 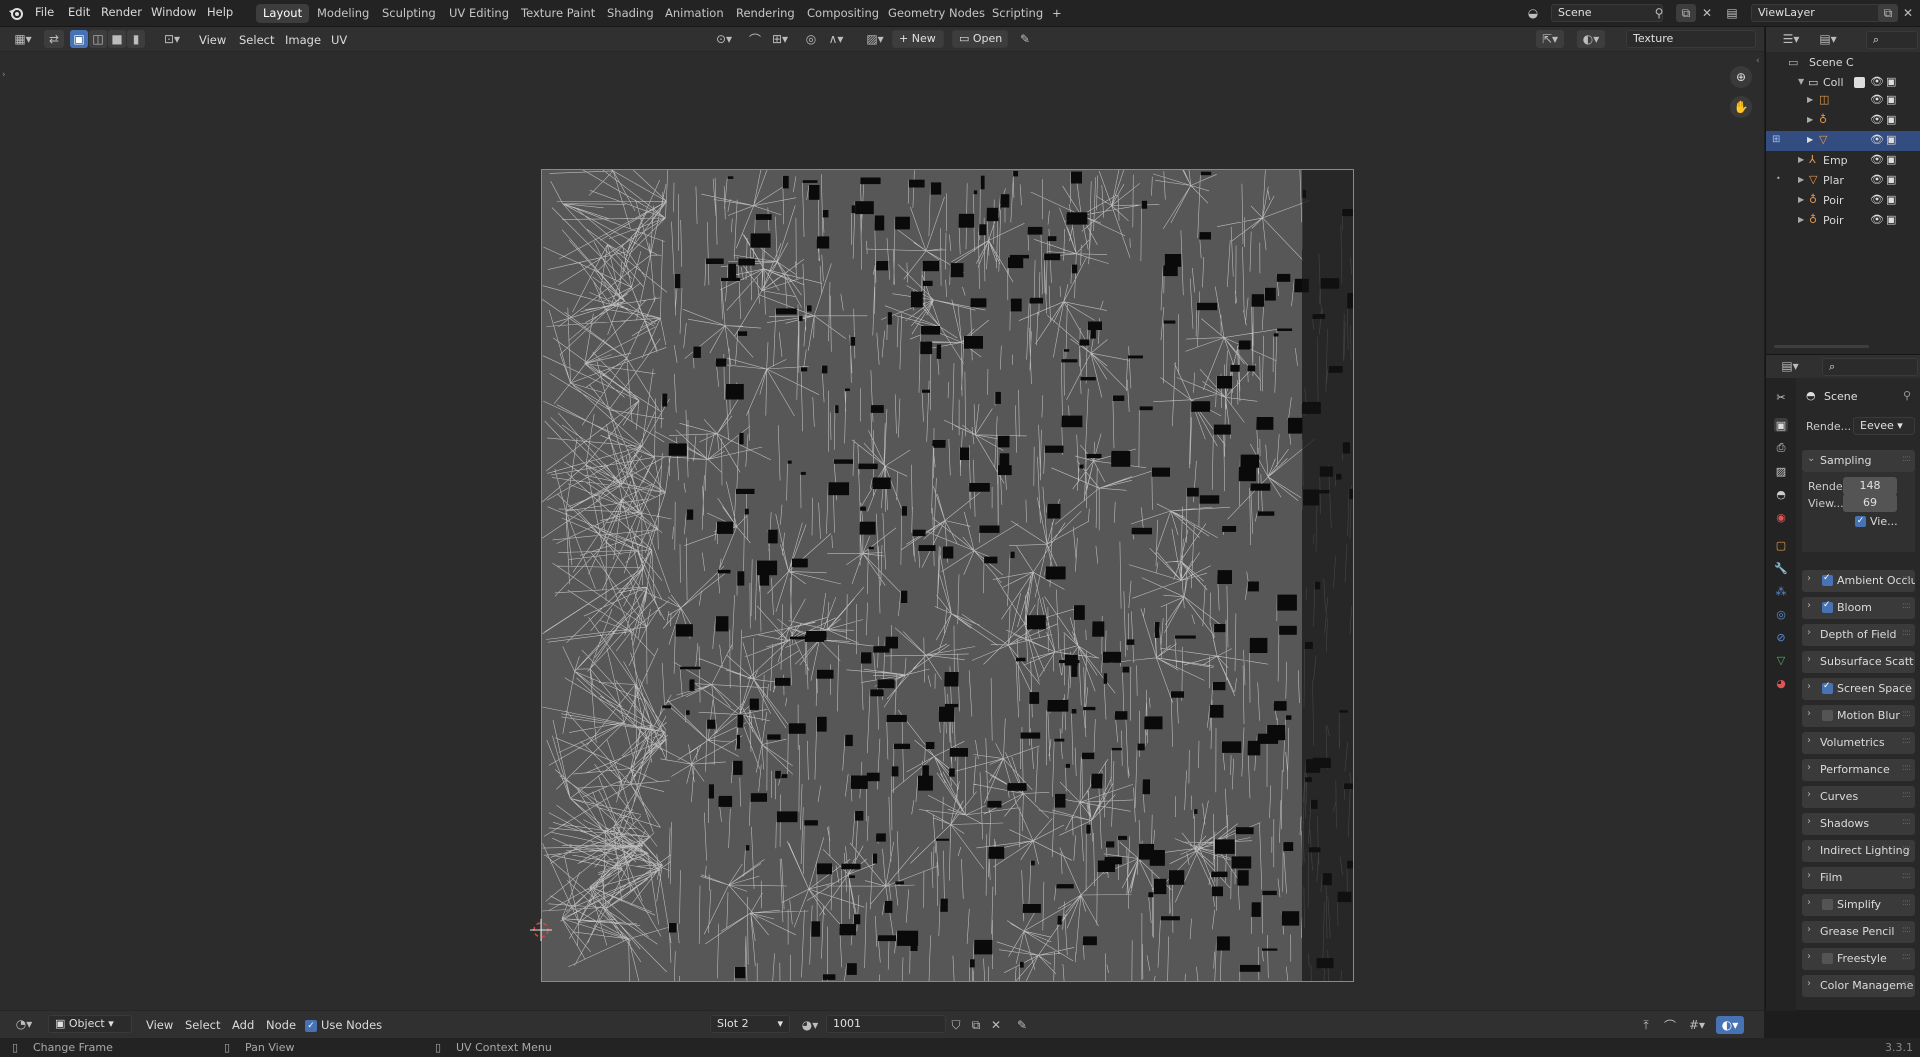 What do you see at coordinates (343, 13) in the screenshot?
I see `tab-modeling: Modeling` at bounding box center [343, 13].